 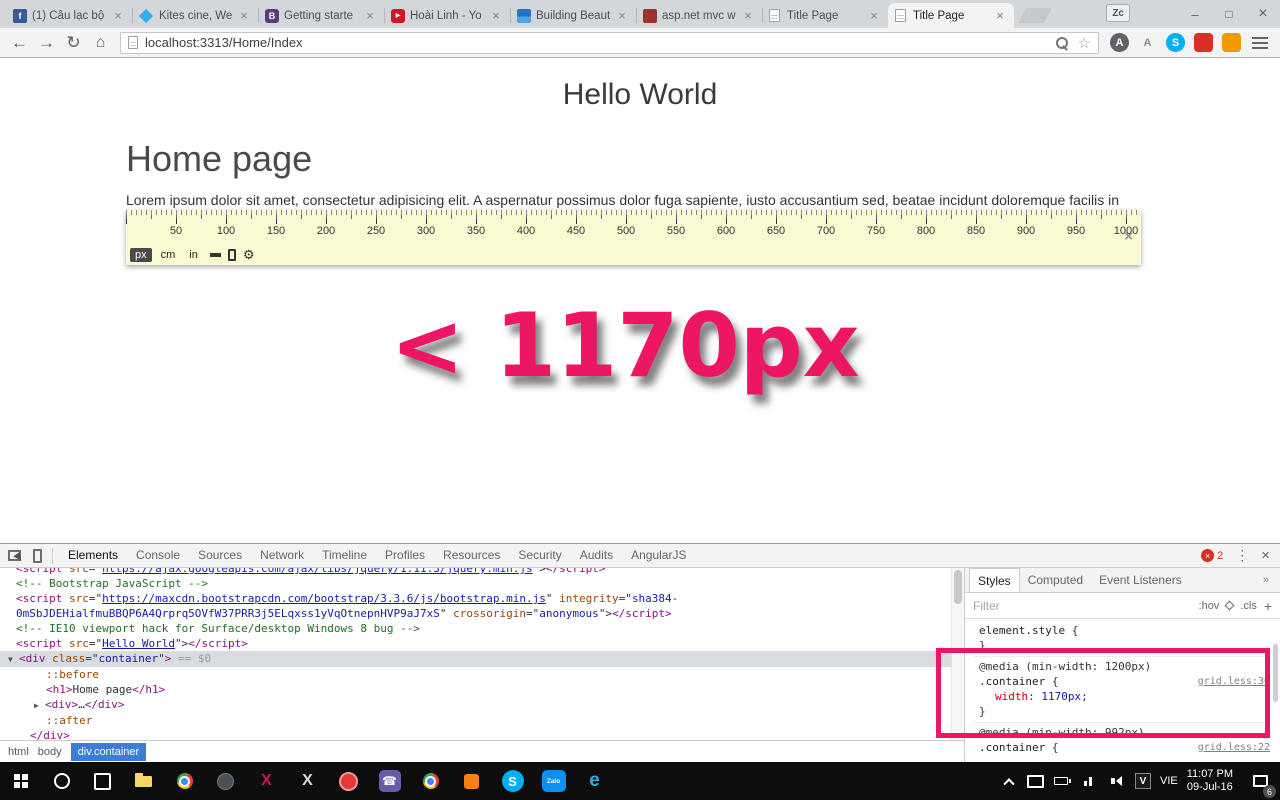 What do you see at coordinates (1242, 555) in the screenshot?
I see `overflow-menu-icon` at bounding box center [1242, 555].